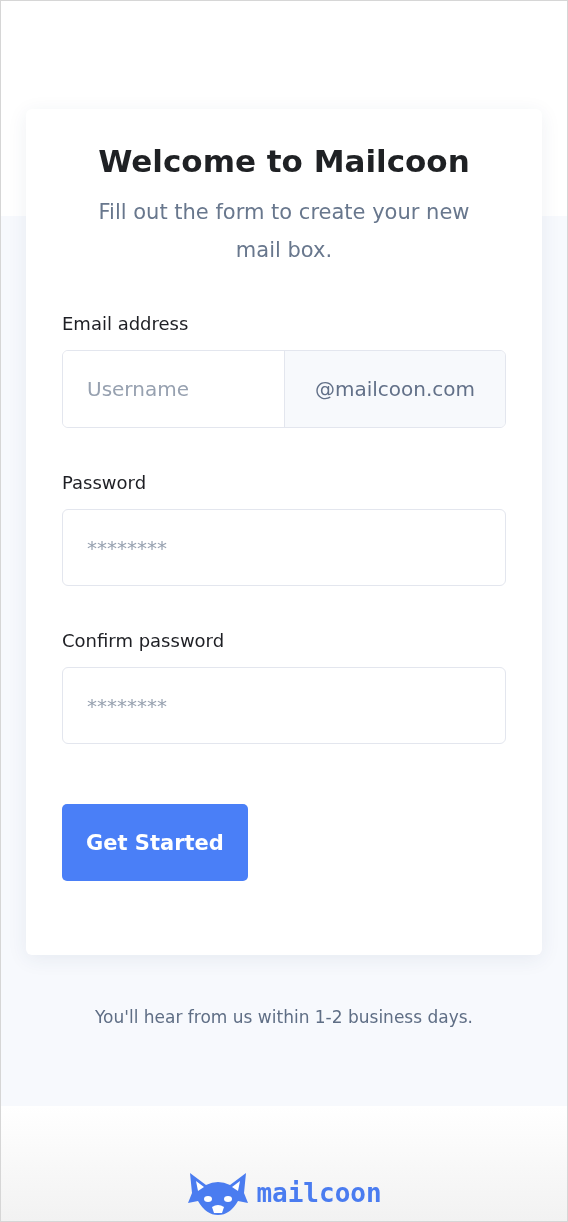 Image resolution: width=568 pixels, height=1222 pixels. I want to click on logo-wordmark: mailcoon, so click(319, 1193).